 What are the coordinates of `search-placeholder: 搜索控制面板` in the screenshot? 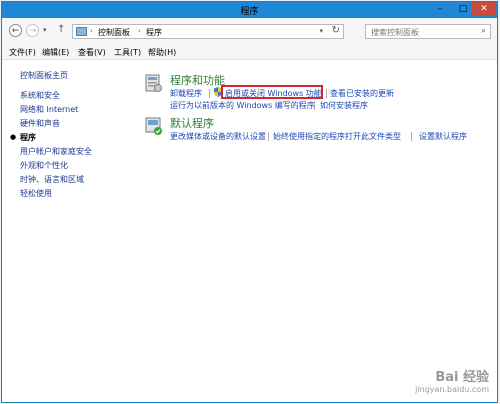 It's located at (395, 32).